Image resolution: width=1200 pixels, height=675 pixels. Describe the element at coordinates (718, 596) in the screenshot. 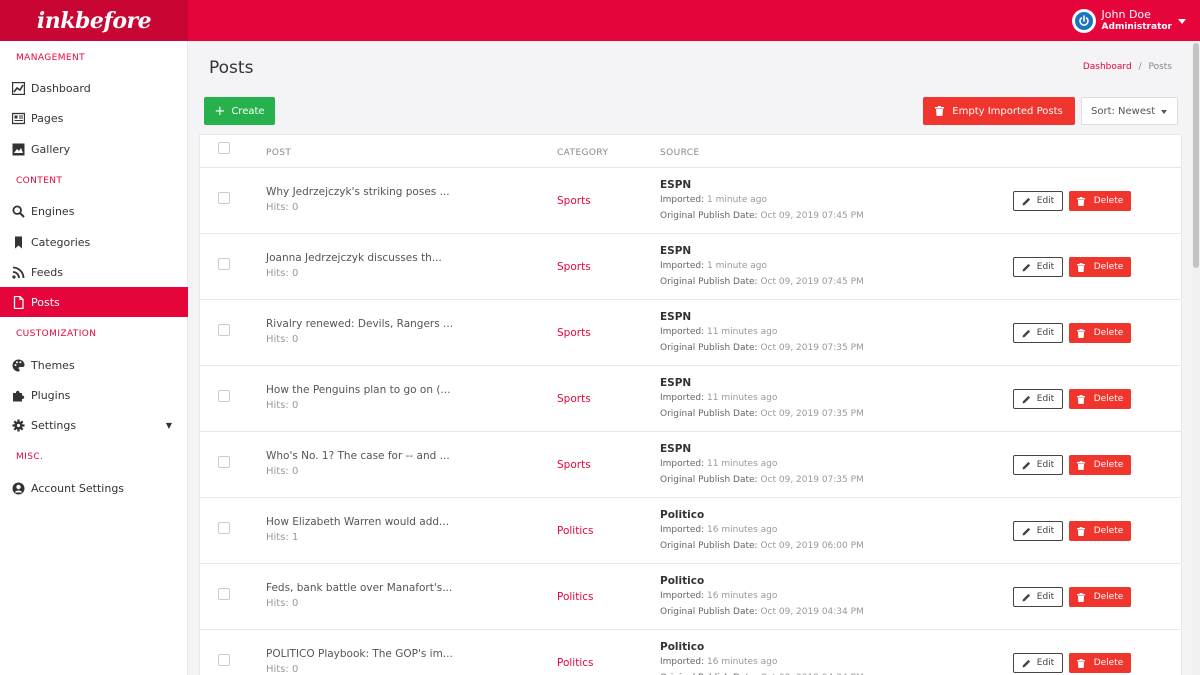

I see `imported-time: Imported: 16 minutes ago` at that location.